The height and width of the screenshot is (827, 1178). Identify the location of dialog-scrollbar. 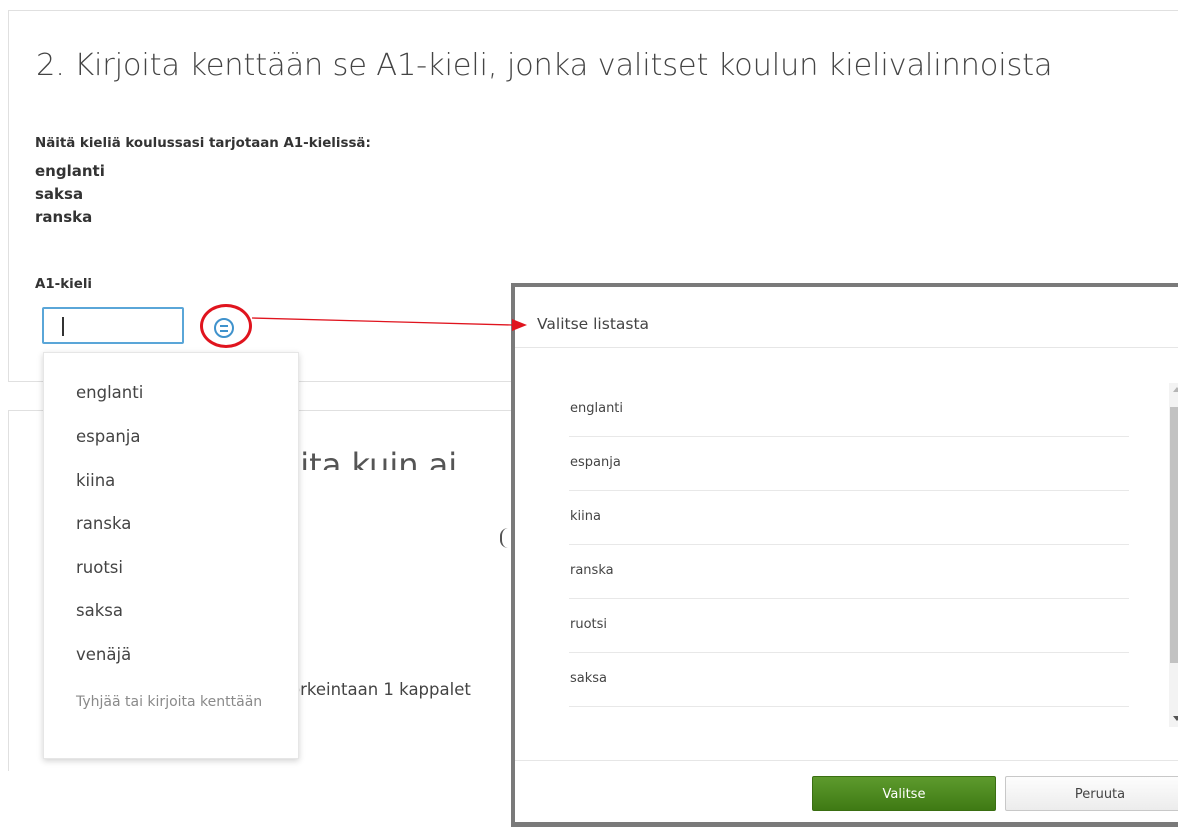
(1173, 555).